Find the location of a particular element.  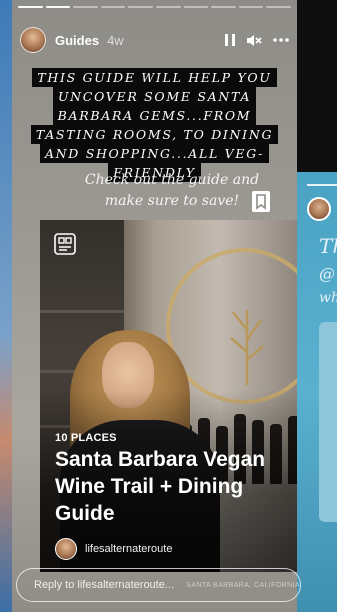

headline-line: THIS GUIDE WILL HELP YOU is located at coordinates (154, 77).